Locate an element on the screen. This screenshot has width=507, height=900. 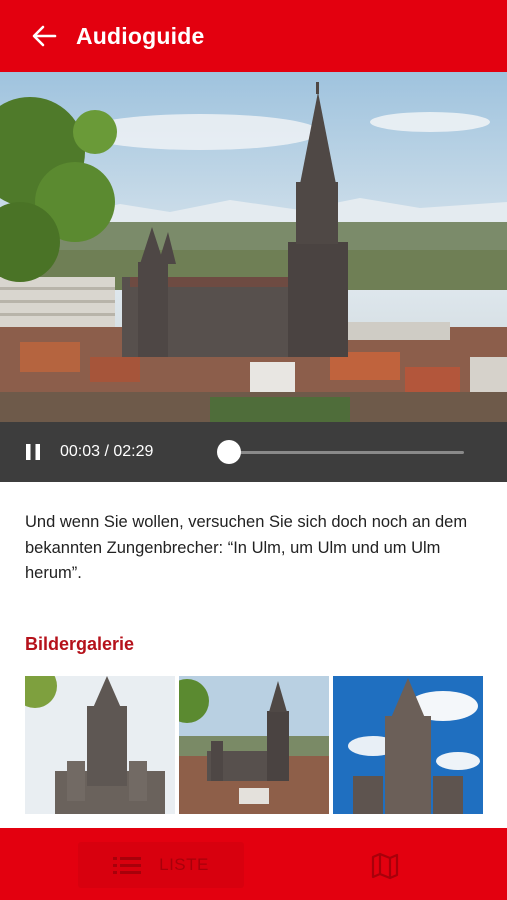
list-tab-label: LISTE is located at coordinates (184, 864).